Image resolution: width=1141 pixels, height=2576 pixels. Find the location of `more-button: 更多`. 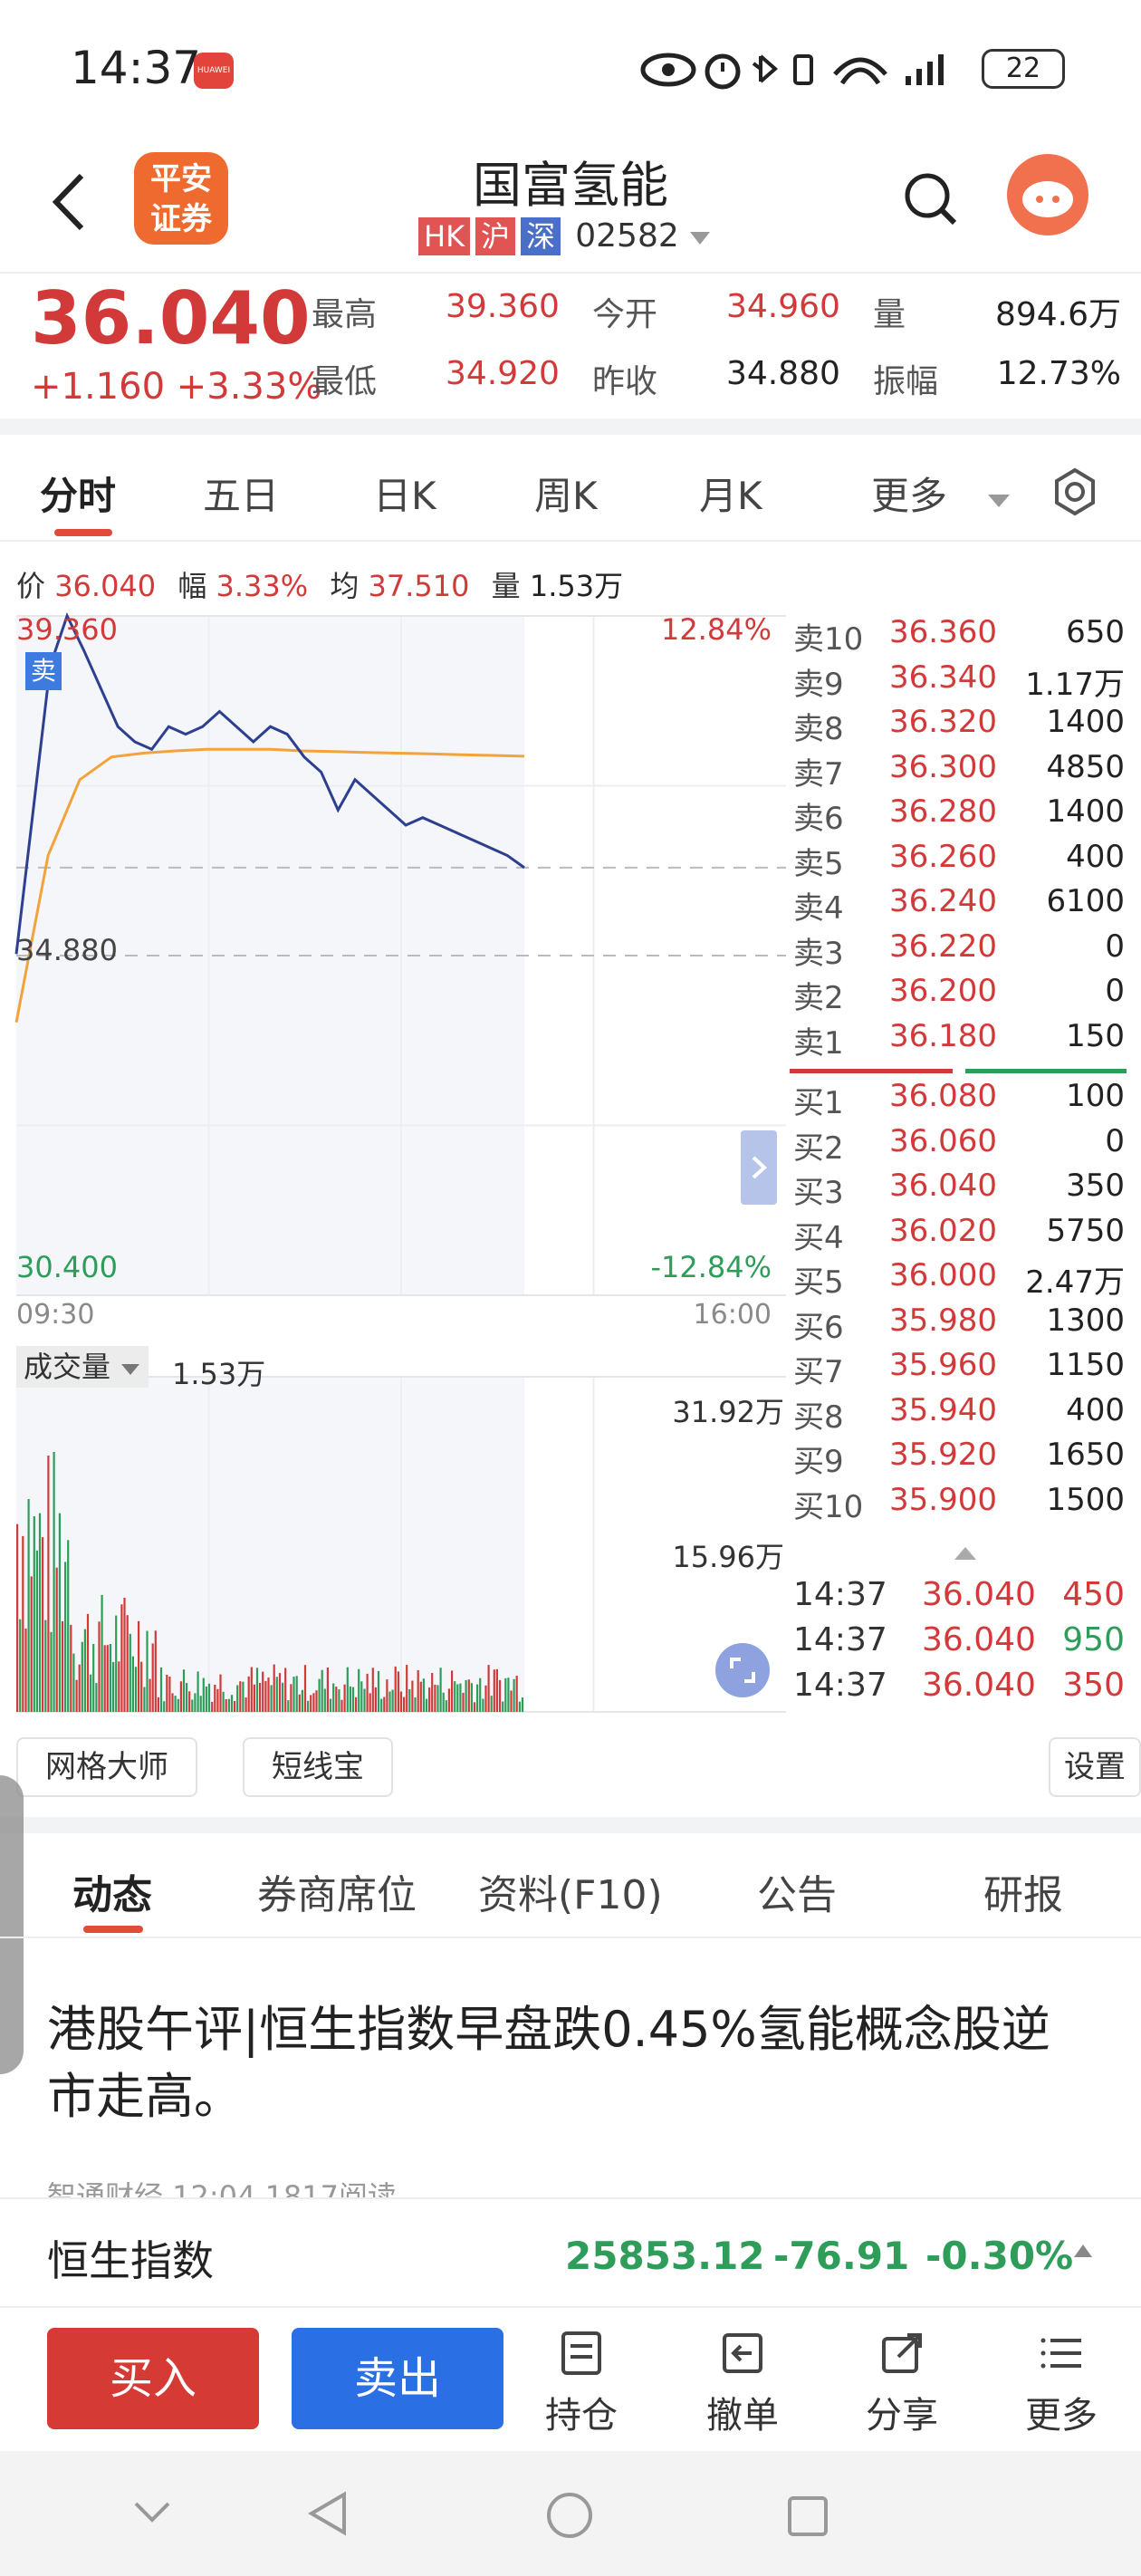

more-button: 更多 is located at coordinates (1061, 2384).